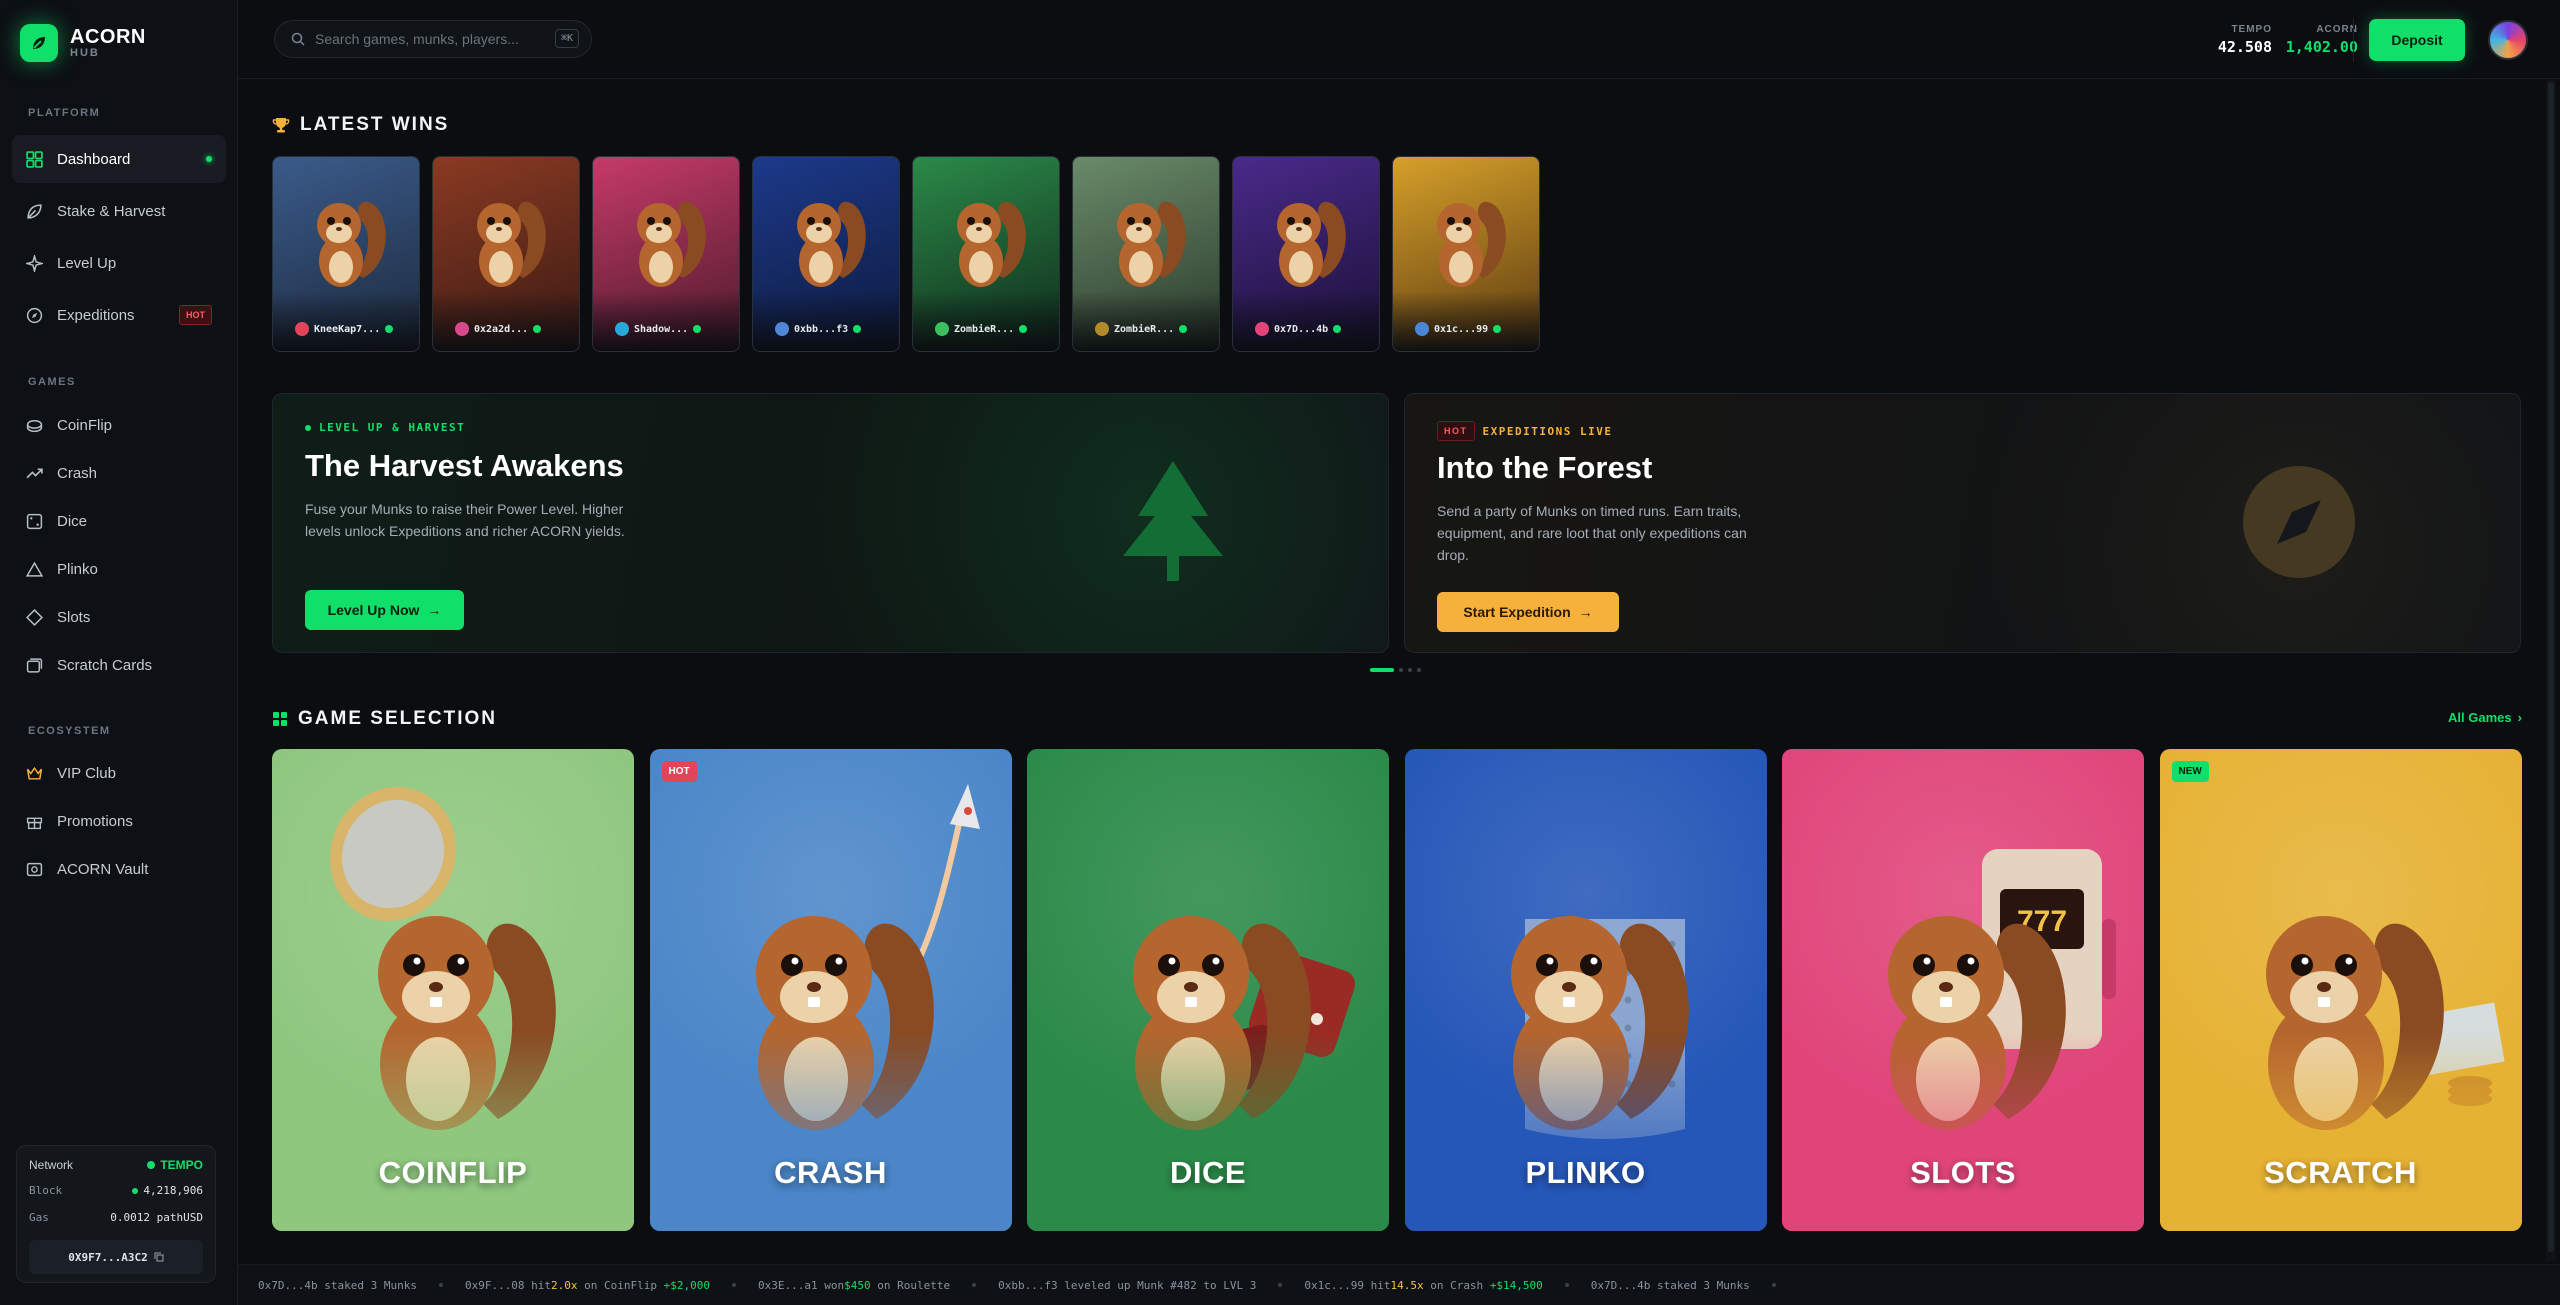 The height and width of the screenshot is (1305, 2560). Describe the element at coordinates (119, 425) in the screenshot. I see `sidebar-item-coinflip: CoinFlip` at that location.